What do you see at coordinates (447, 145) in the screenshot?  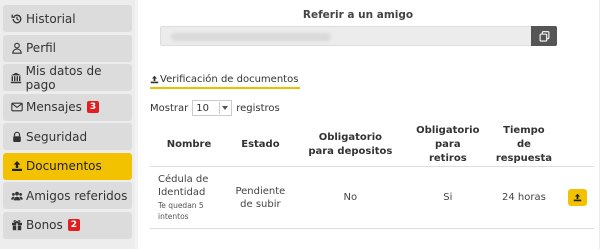 I see `column-header-obligatorio-retiros: Obligatorio para retiros` at bounding box center [447, 145].